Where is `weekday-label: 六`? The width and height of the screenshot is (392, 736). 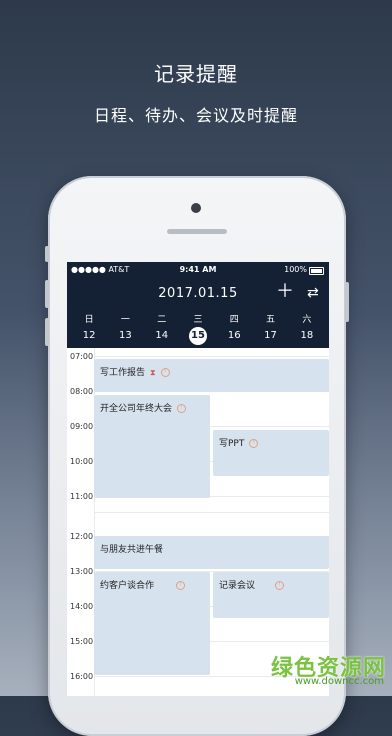 weekday-label: 六 is located at coordinates (307, 320).